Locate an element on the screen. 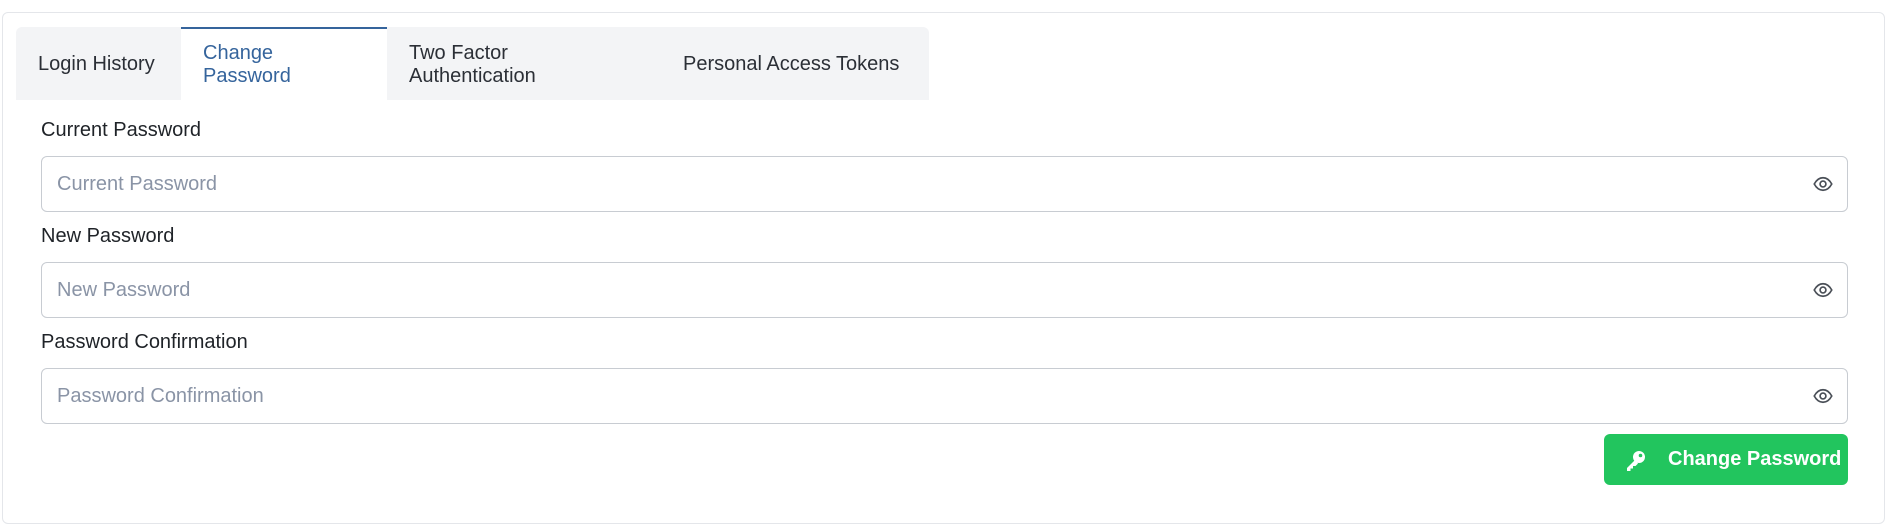 Image resolution: width=1891 pixels, height=527 pixels. password-confirmation-field is located at coordinates (944, 396).